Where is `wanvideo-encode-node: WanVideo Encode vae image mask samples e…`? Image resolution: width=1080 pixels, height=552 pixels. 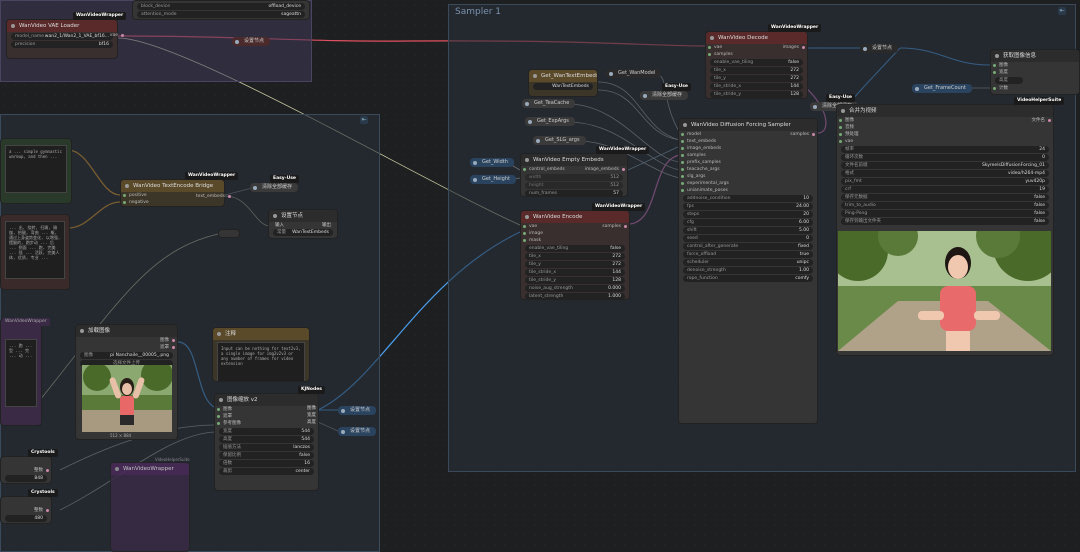
wanvideo-encode-node: WanVideo Encode vae image mask samples e… is located at coordinates (575, 255).